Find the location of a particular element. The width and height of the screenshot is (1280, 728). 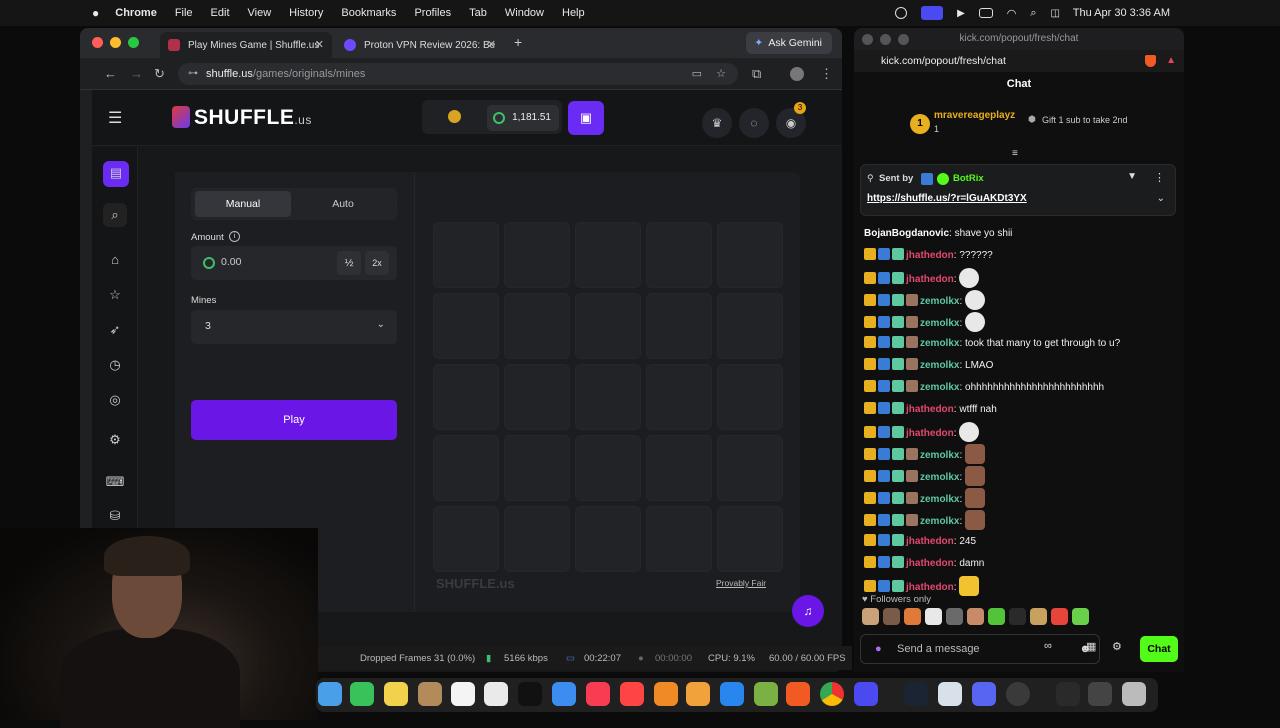

menu-edit: Edit is located at coordinates (220, 13).